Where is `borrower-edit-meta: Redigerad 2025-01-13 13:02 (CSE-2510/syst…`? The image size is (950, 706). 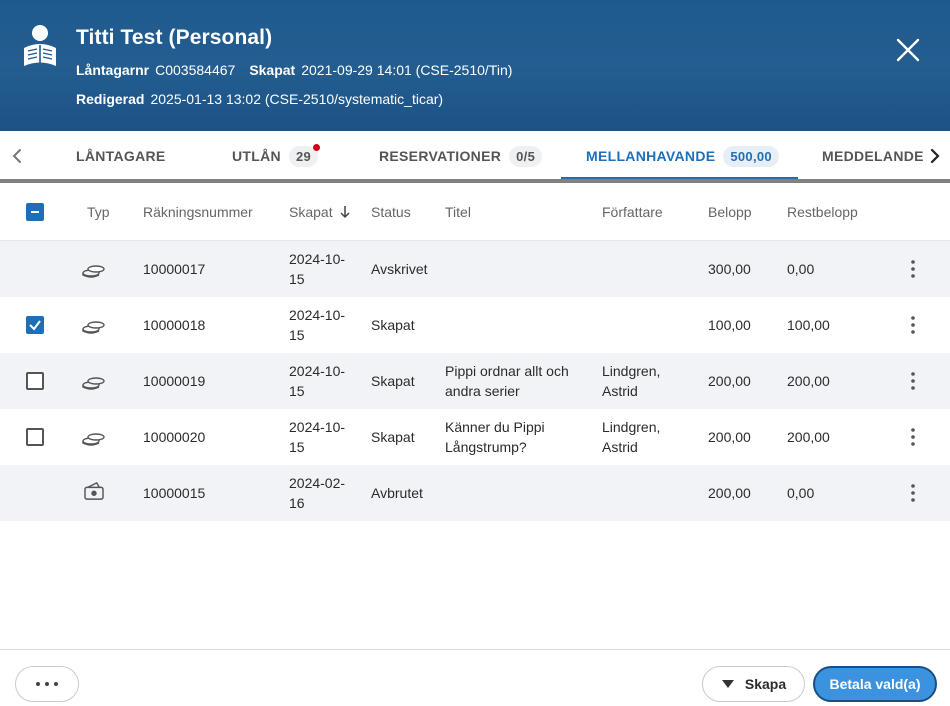 borrower-edit-meta: Redigerad 2025-01-13 13:02 (CSE-2510/syst… is located at coordinates (259, 99).